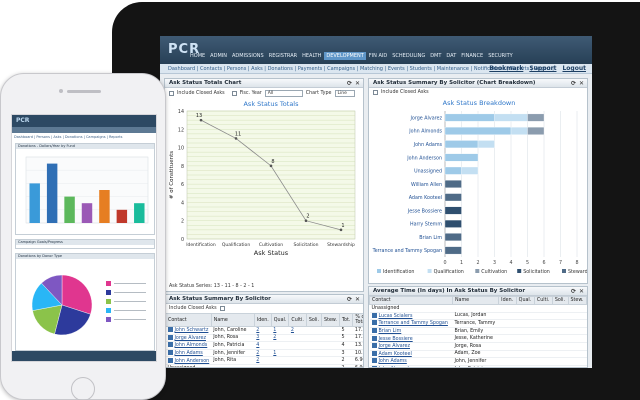  I want to click on include-closed-checkbox, so click(222, 308).